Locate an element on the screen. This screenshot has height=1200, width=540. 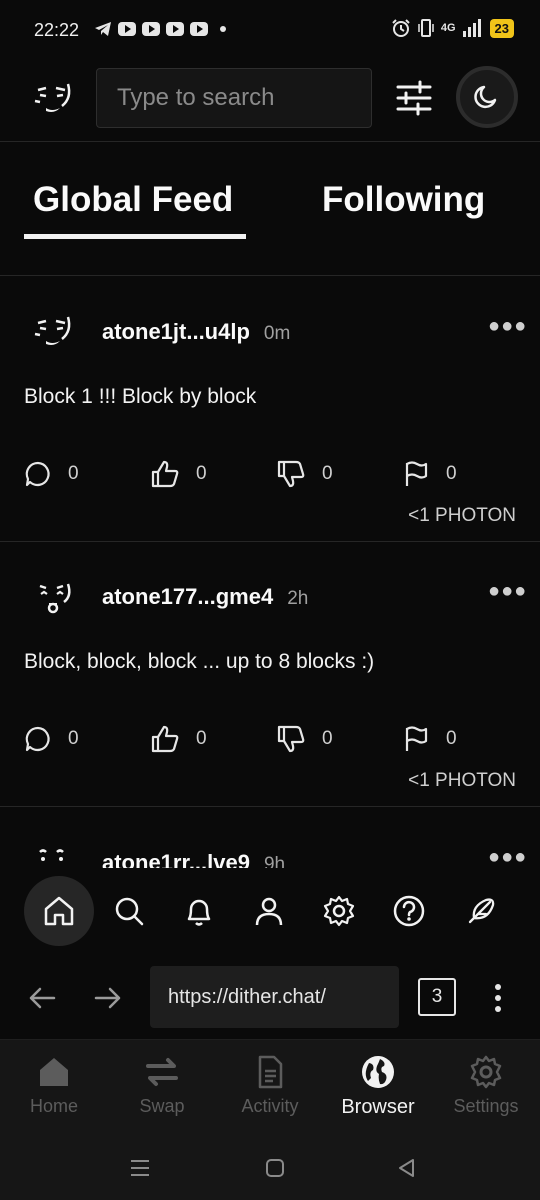
nav-home-button is located at coordinates (59, 911).